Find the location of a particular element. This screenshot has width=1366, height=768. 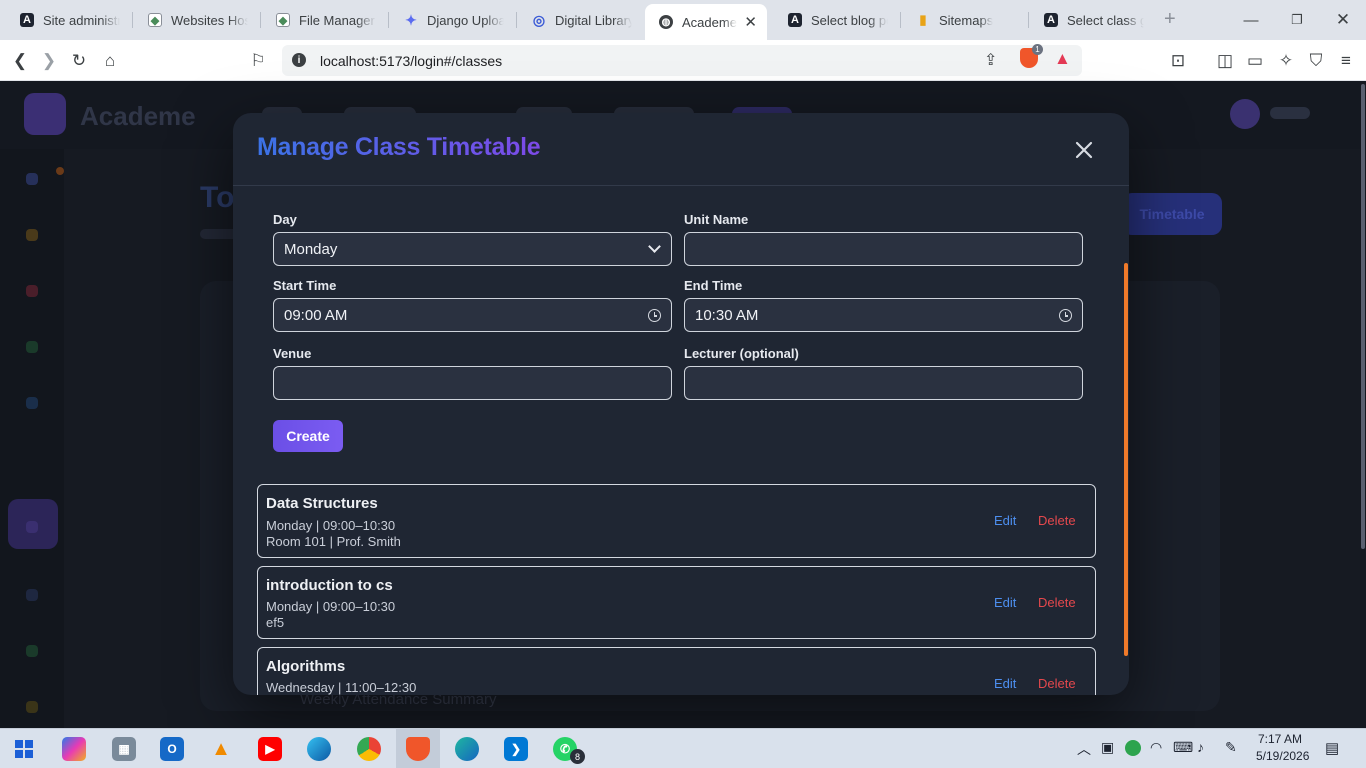

brave-rewards-icon: ▲ is located at coordinates (1062, 59).